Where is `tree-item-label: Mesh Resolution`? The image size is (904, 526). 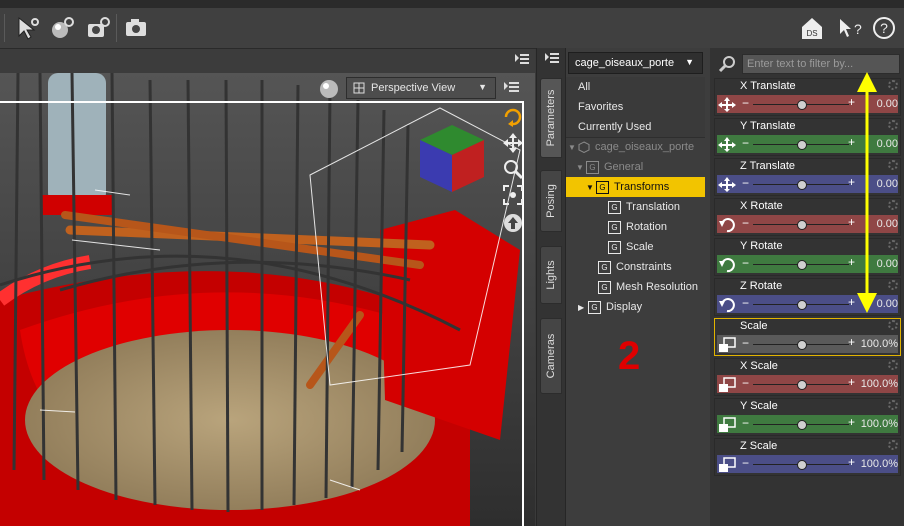
tree-item-label: Mesh Resolution is located at coordinates (657, 287).